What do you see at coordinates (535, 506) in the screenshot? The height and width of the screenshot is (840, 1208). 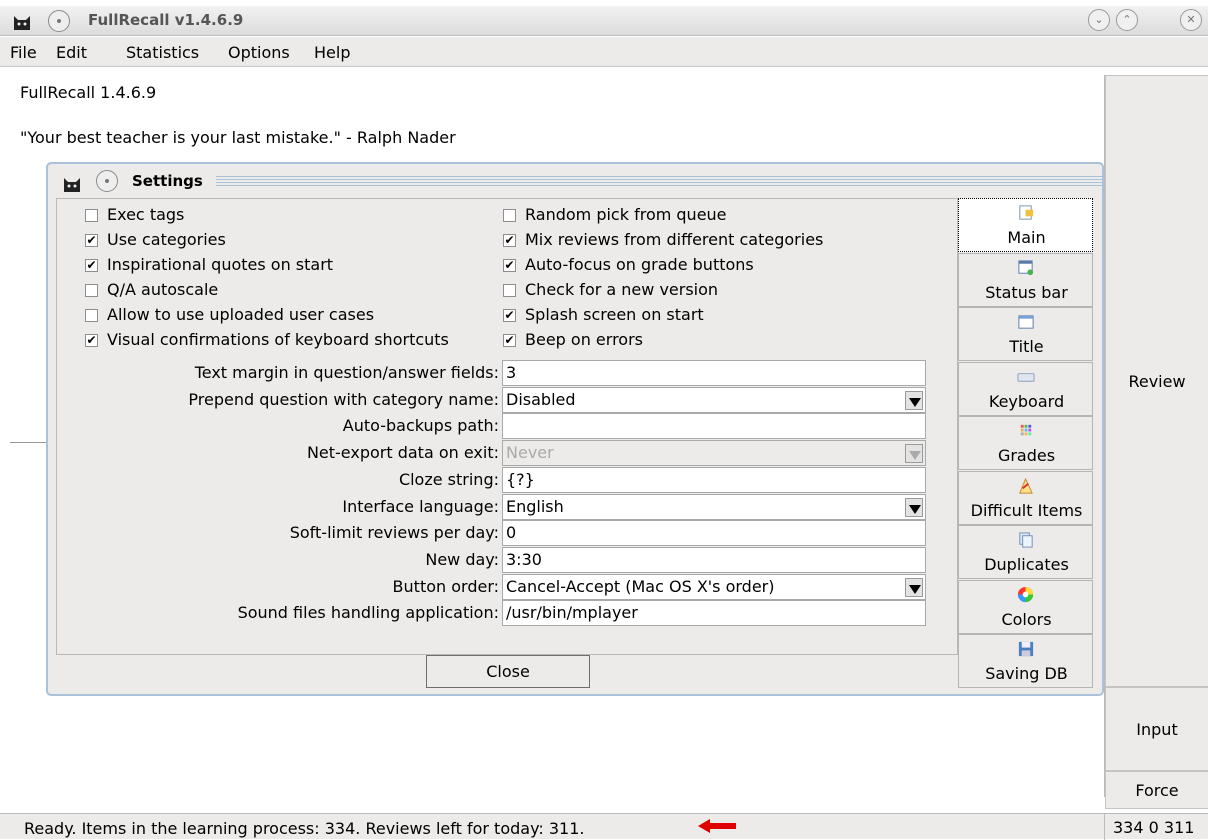 I see `field-value: English` at bounding box center [535, 506].